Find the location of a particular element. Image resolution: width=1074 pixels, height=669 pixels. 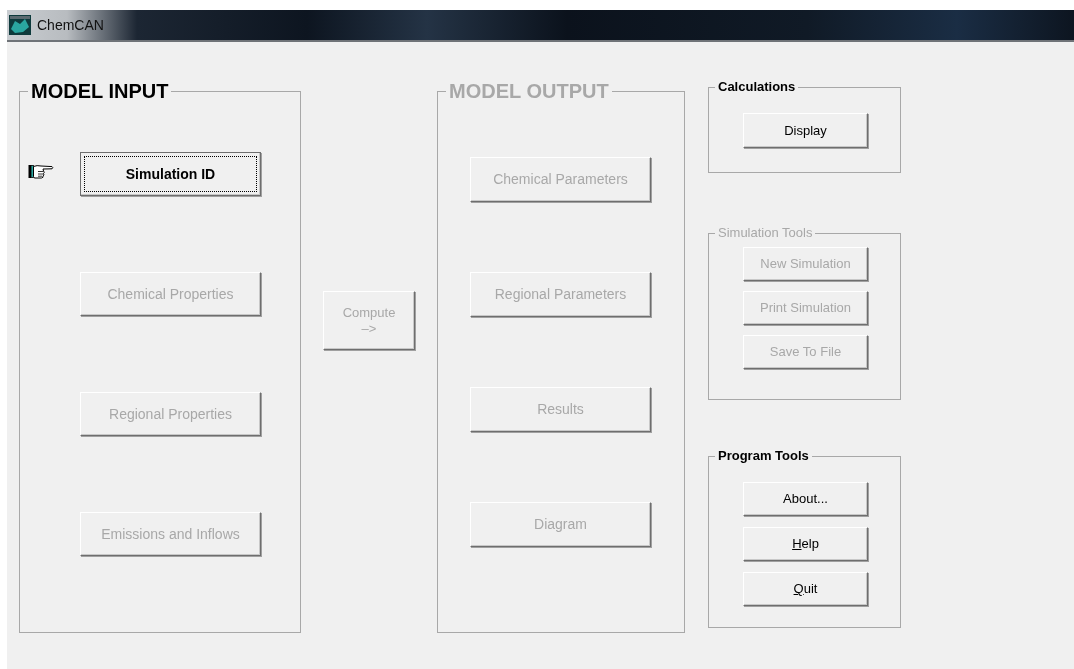

group-title: MODEL OUTPUT is located at coordinates (529, 91).